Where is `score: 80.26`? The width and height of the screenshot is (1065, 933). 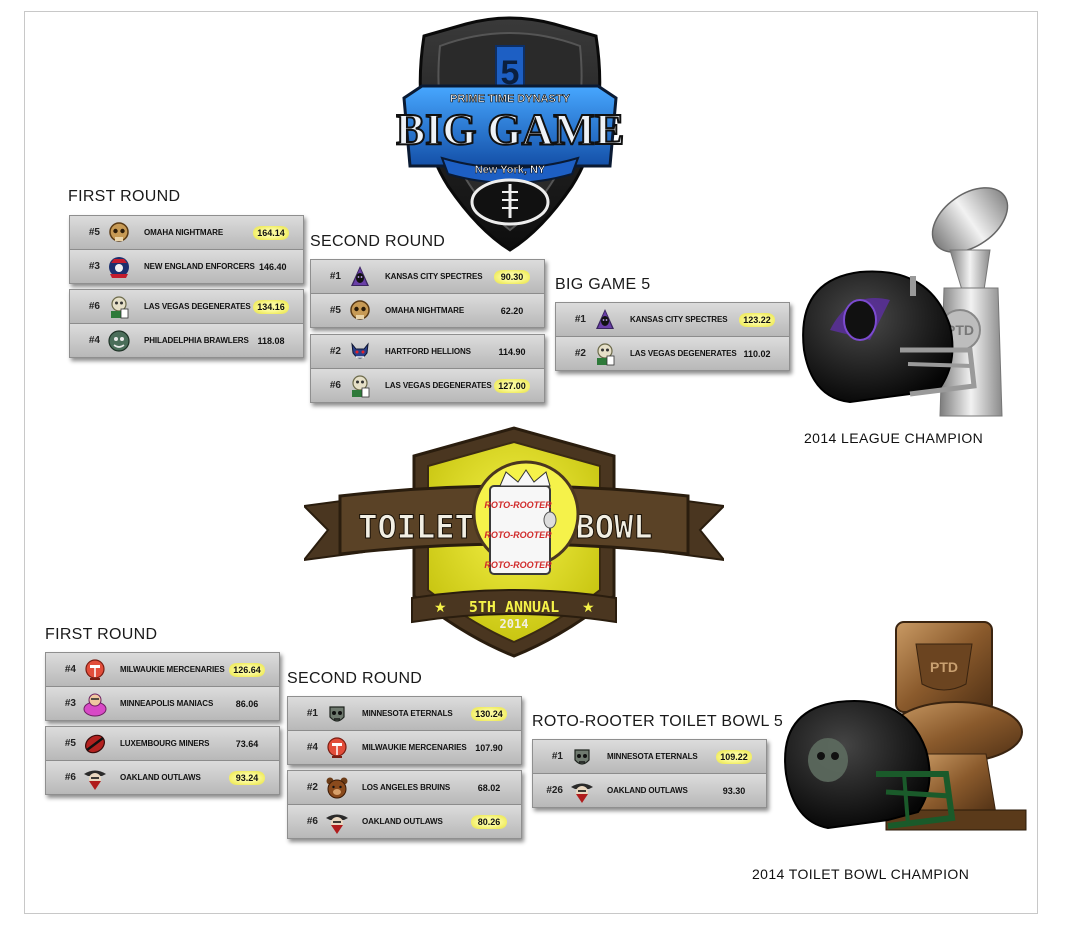 score: 80.26 is located at coordinates (489, 821).